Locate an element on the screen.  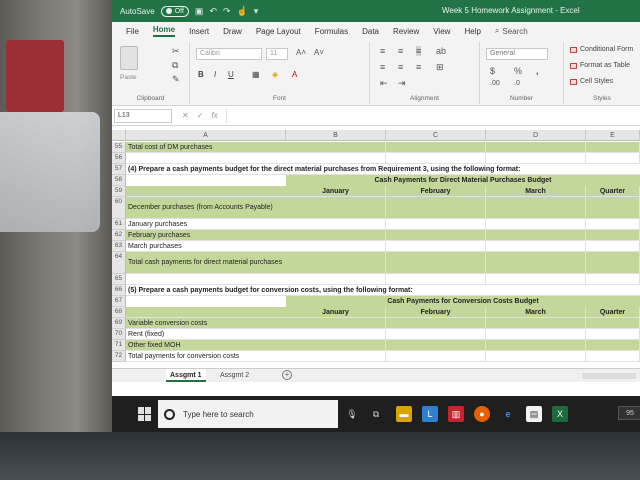
cell-a is located at coordinates (206, 158).